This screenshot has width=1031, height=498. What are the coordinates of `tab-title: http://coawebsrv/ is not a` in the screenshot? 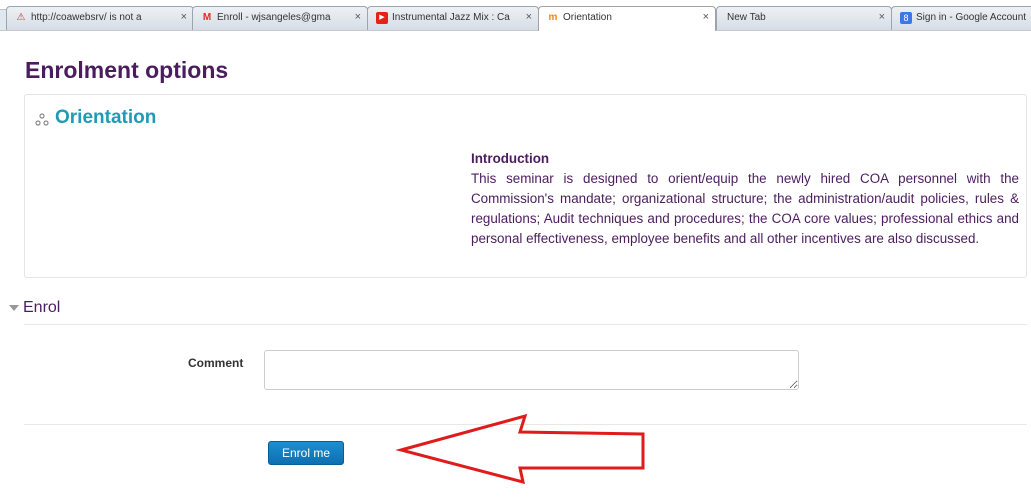 It's located at (86, 17).